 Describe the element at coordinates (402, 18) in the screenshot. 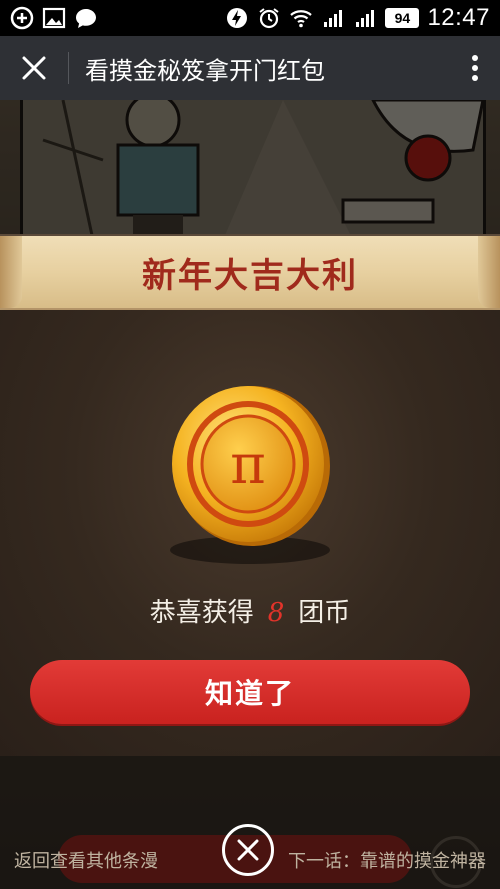

I see `battery-level: 94` at that location.